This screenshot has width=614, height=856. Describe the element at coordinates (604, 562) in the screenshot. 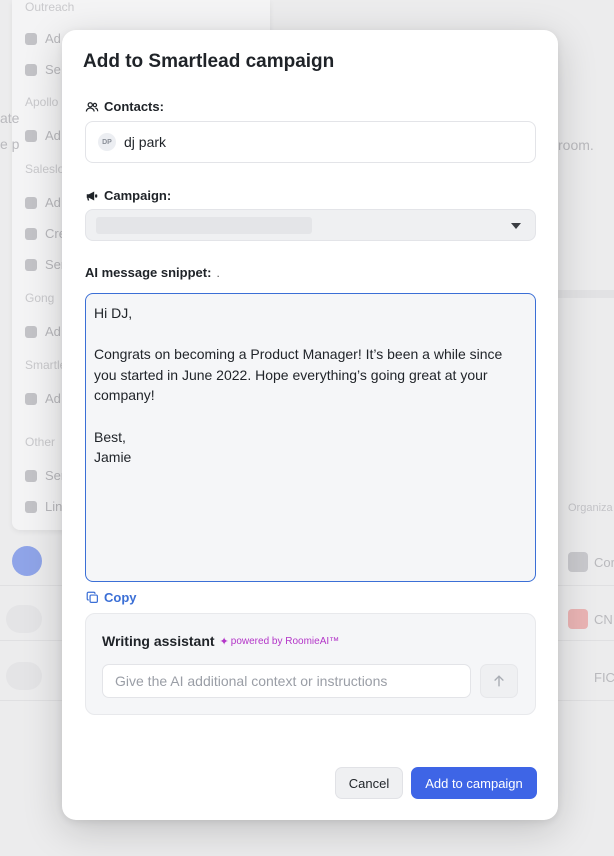

I see `background-text: Cor` at that location.